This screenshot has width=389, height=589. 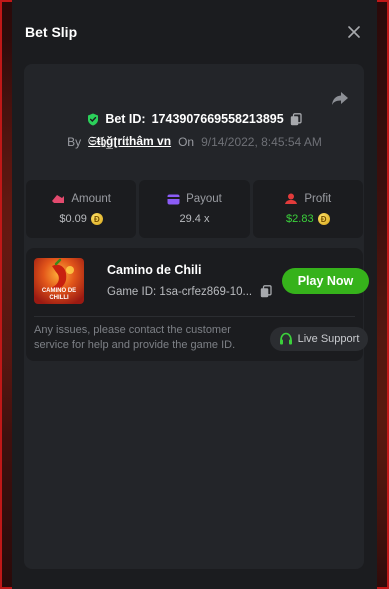 What do you see at coordinates (154, 270) in the screenshot?
I see `game-name: Camino de Chili` at bounding box center [154, 270].